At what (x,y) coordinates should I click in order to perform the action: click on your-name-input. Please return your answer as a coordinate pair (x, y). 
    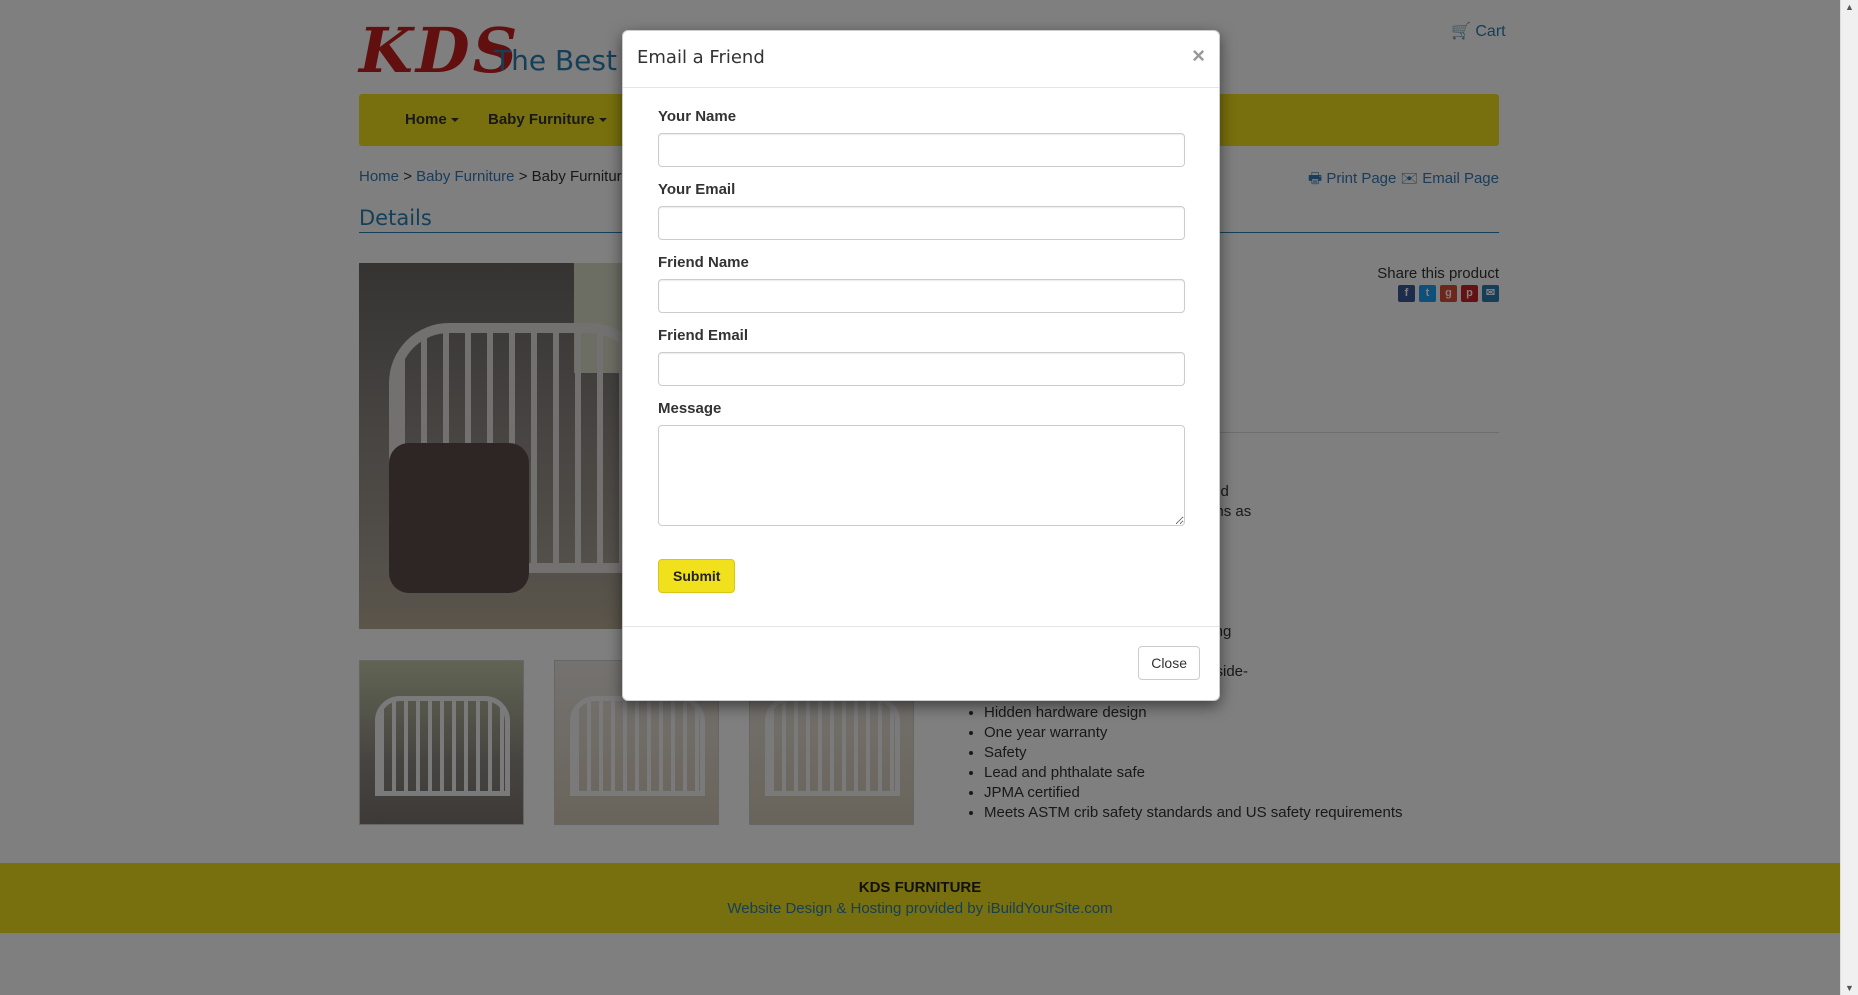
    Looking at the image, I should click on (921, 150).